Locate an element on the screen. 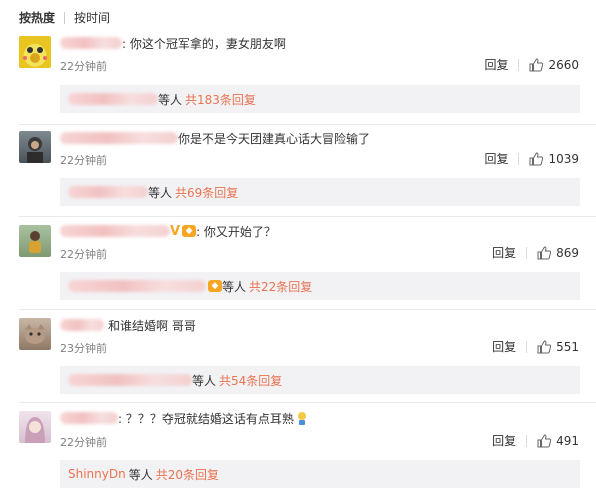 The height and width of the screenshot is (493, 596). like-count: 551 is located at coordinates (567, 346).